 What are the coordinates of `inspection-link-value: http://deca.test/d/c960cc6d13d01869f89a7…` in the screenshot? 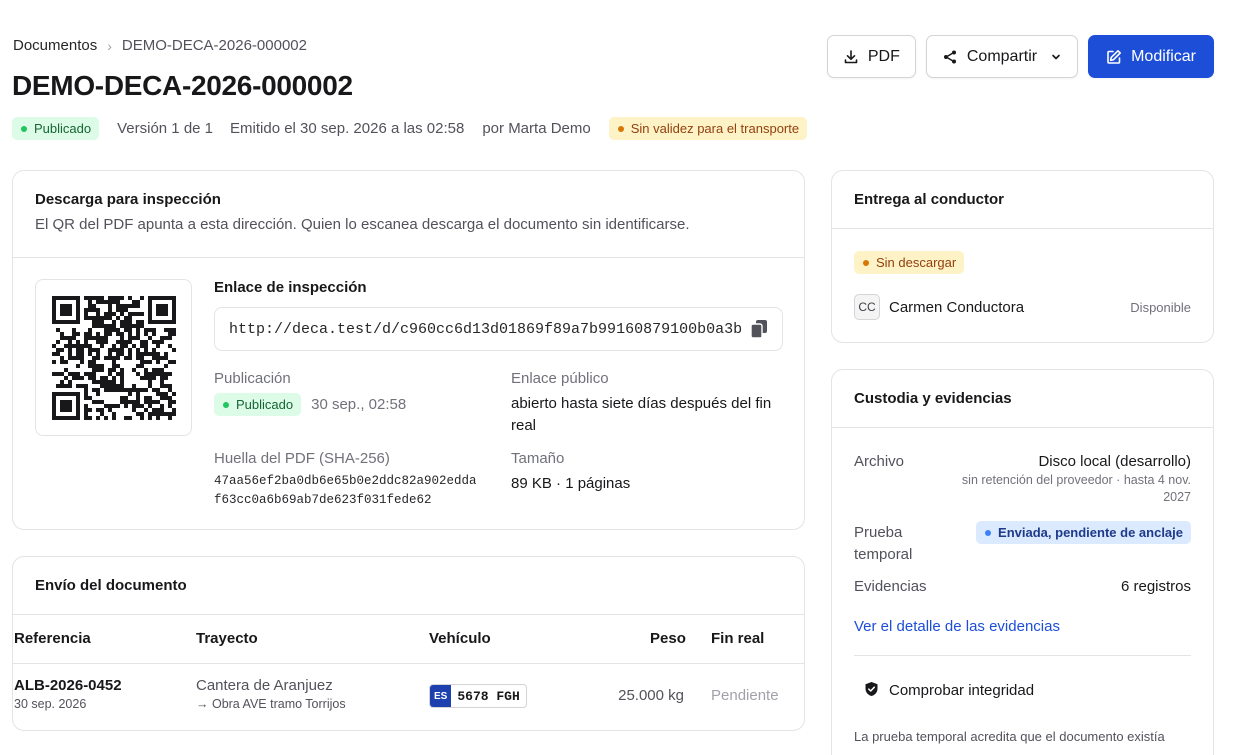 It's located at (486, 329).